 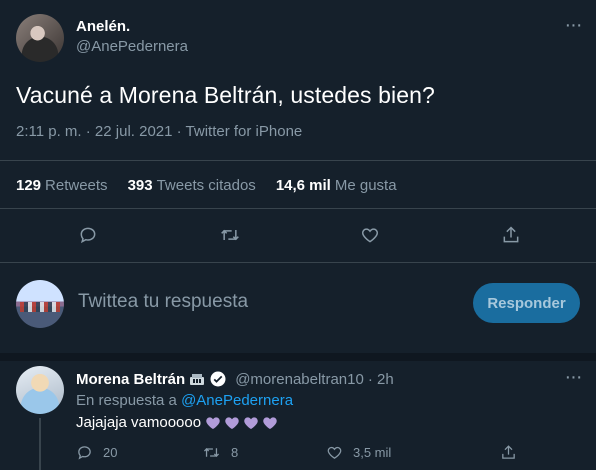 I want to click on reply-author-handle: @morenabeltran10, so click(x=299, y=379).